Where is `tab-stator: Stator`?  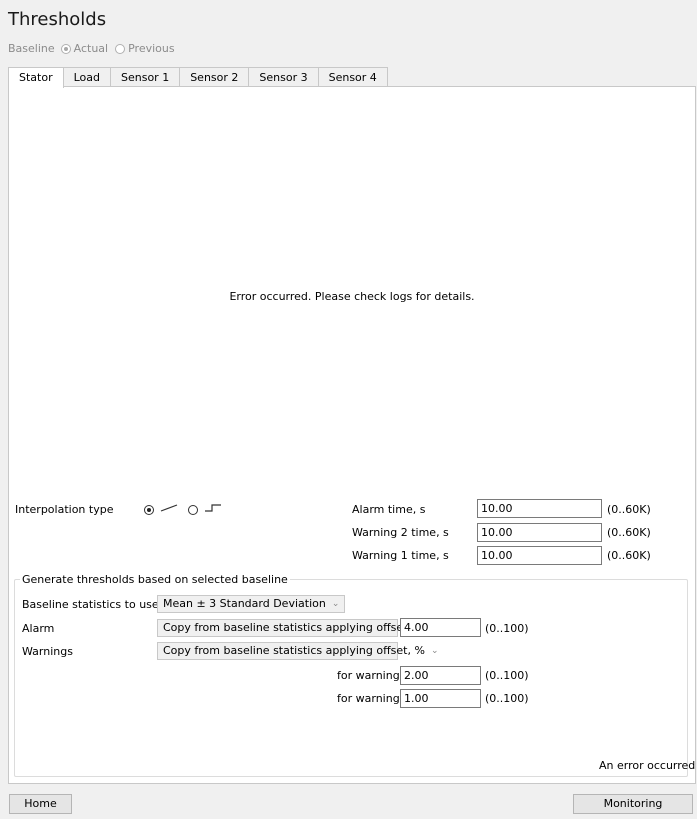 tab-stator: Stator is located at coordinates (36, 77).